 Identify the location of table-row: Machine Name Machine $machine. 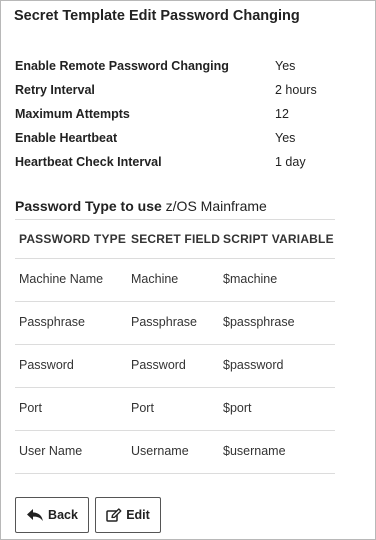
(175, 280).